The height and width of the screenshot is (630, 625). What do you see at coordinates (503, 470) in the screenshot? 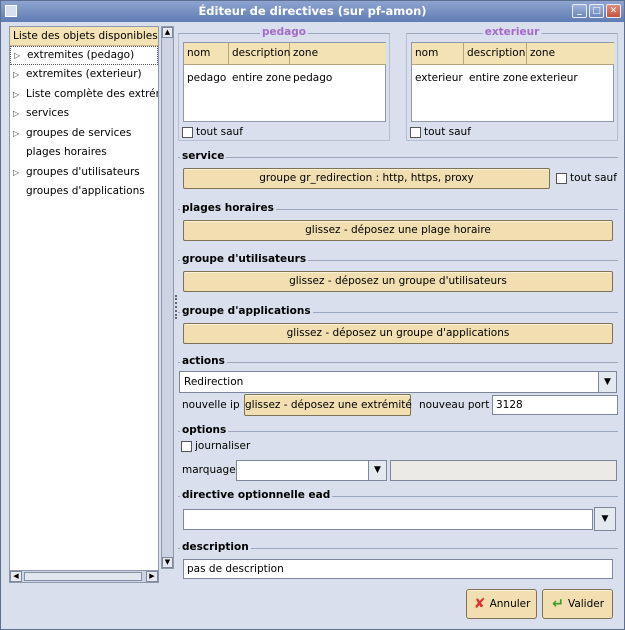
I see `marquage-entry` at bounding box center [503, 470].